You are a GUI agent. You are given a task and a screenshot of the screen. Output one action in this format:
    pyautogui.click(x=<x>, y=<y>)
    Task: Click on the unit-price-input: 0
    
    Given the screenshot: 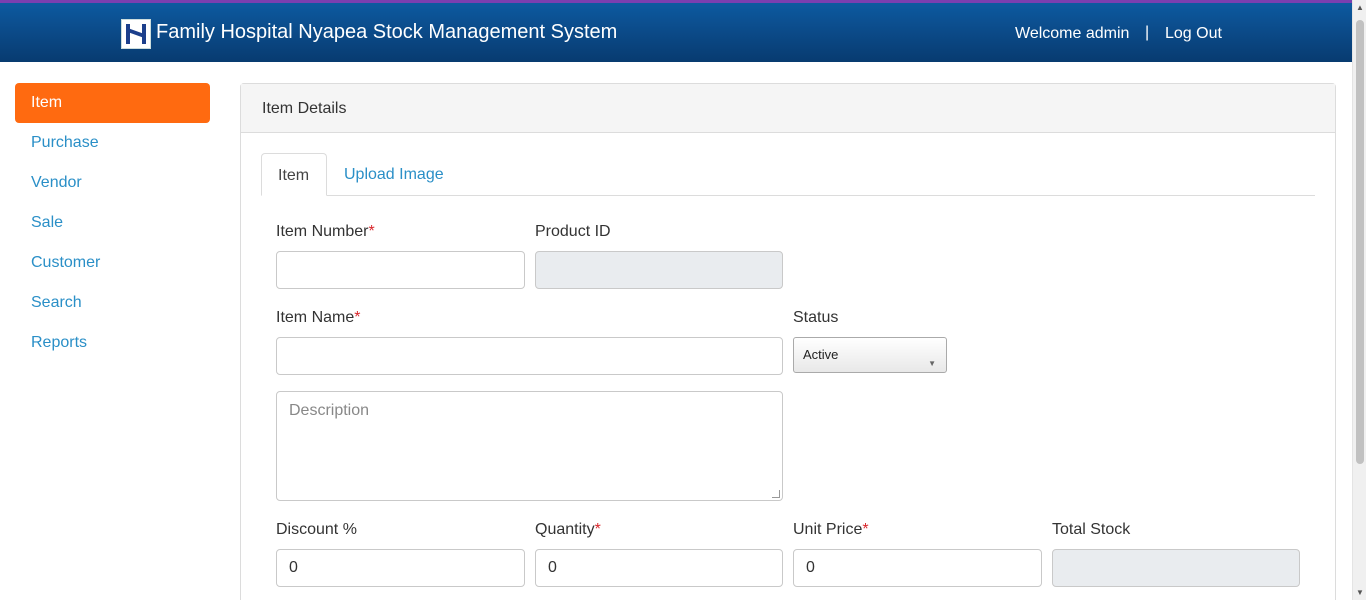 What is the action you would take?
    pyautogui.click(x=917, y=568)
    